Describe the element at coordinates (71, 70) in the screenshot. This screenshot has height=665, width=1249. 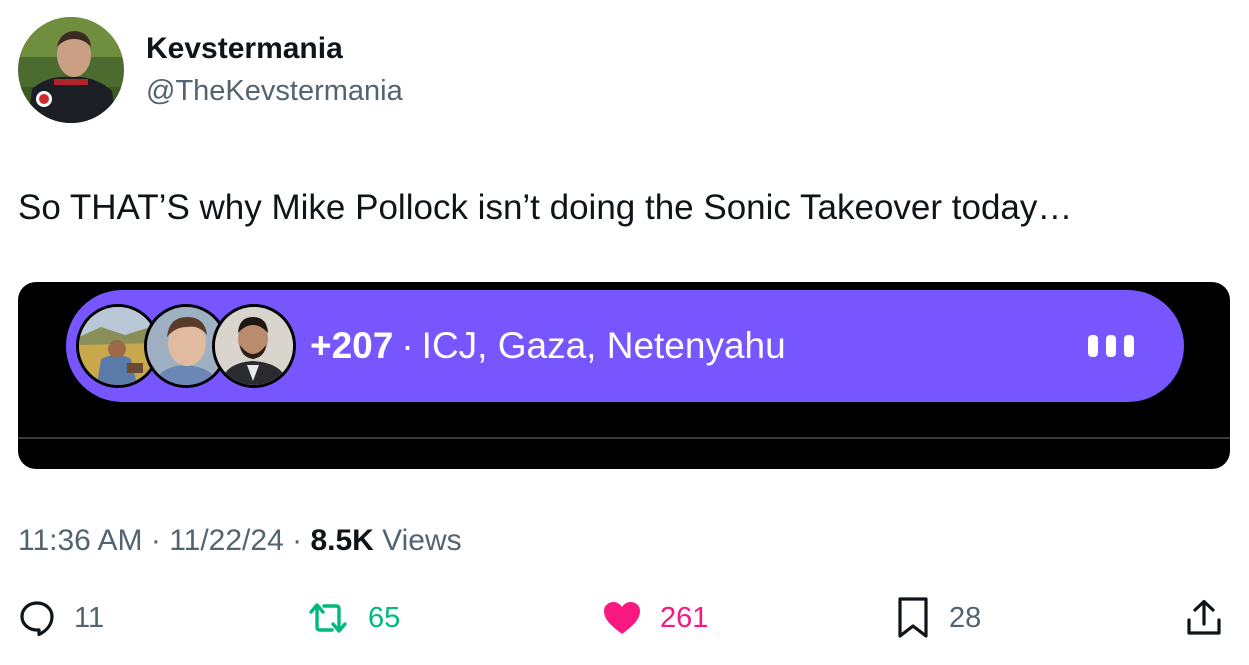
I see `author-avatar` at that location.